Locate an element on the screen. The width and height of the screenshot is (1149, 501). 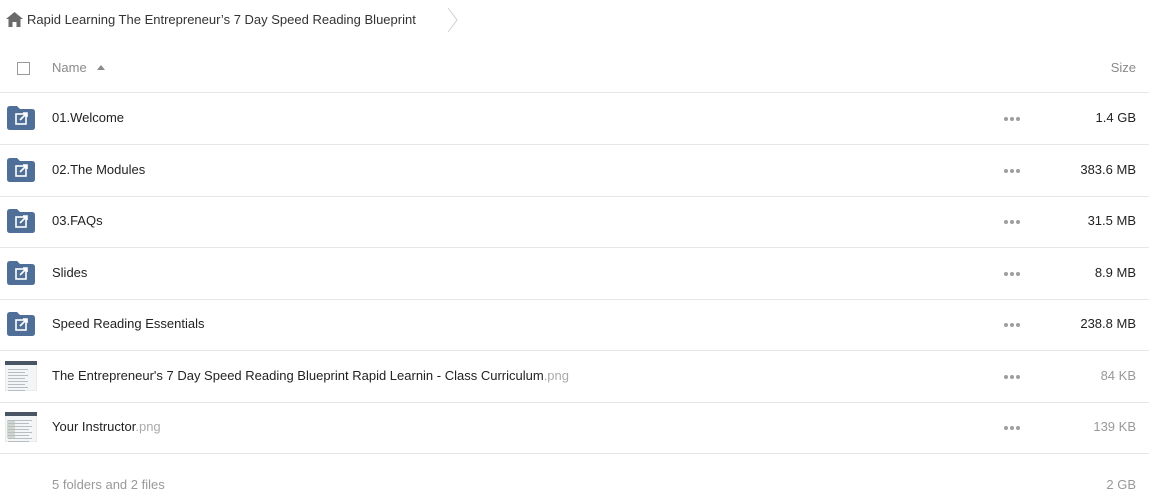
item-name: 01.Welcome is located at coordinates (88, 117).